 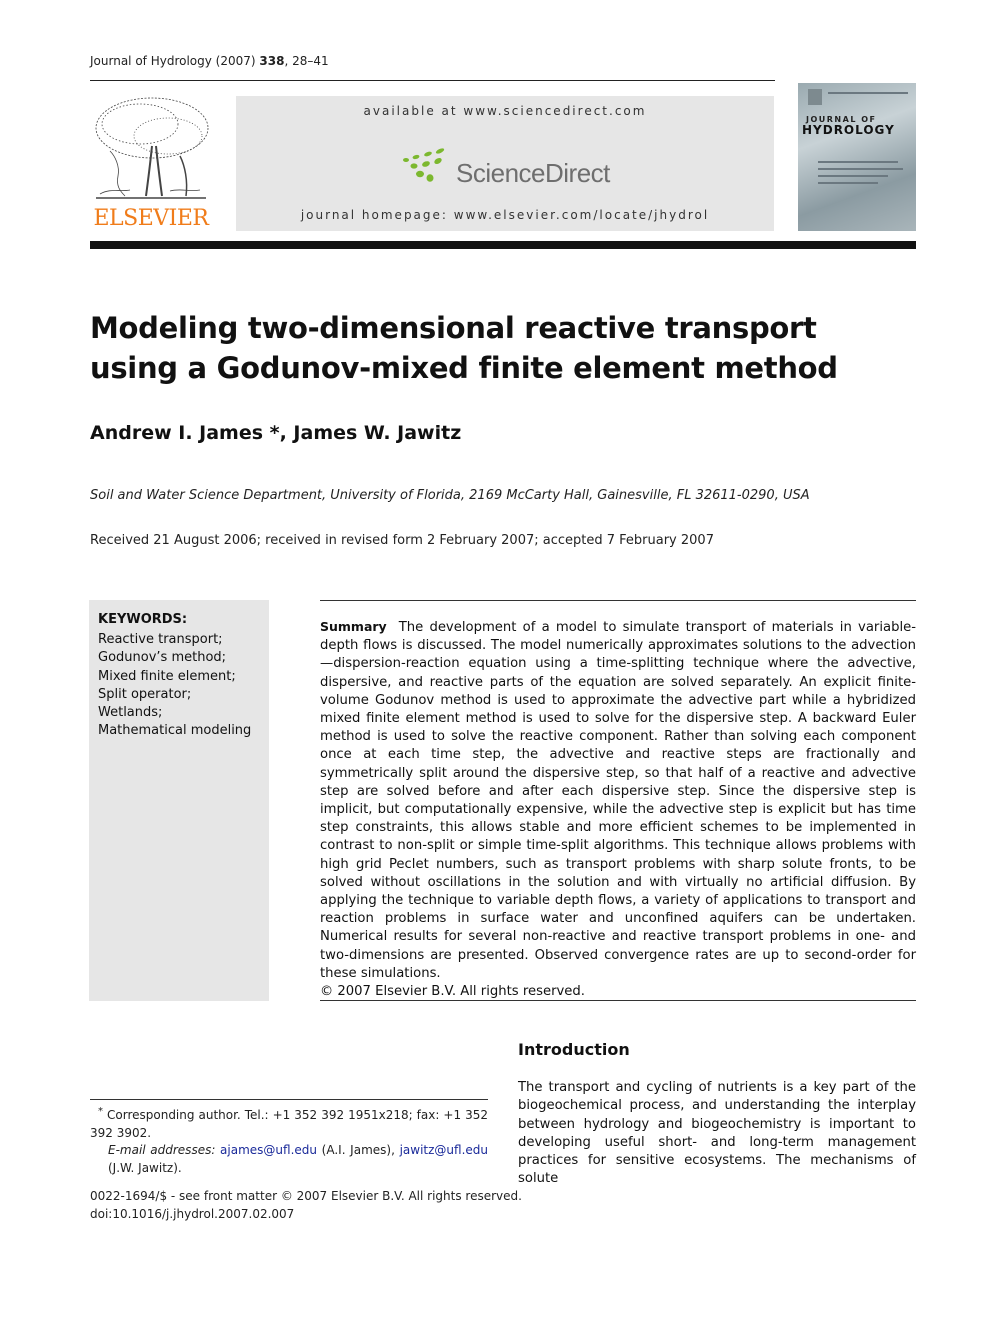 What do you see at coordinates (173, 61) in the screenshot?
I see `journal-citation: Journal of Hydrology (2007)` at bounding box center [173, 61].